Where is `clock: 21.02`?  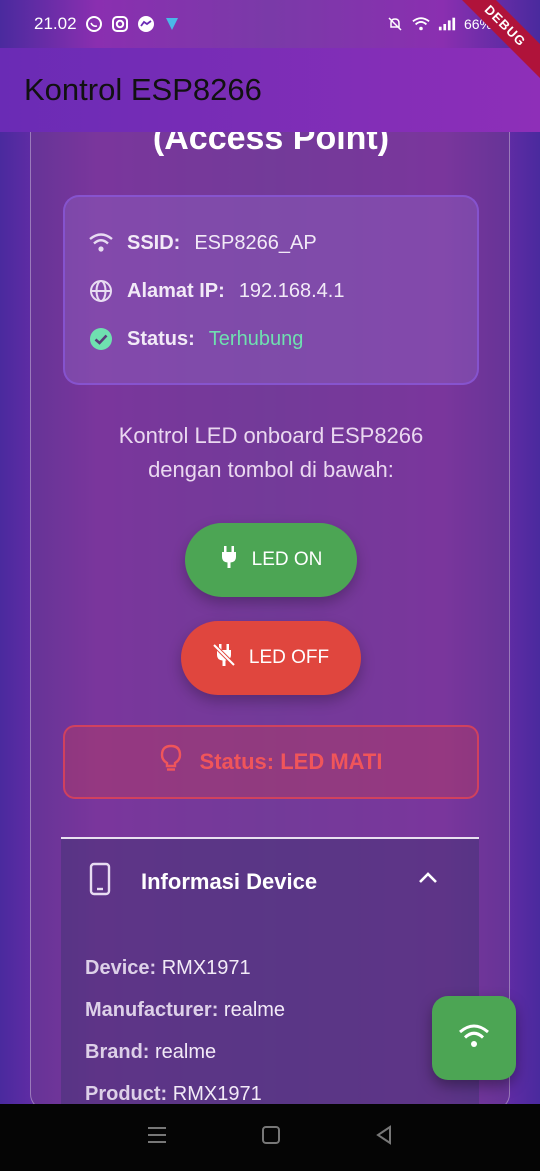 clock: 21.02 is located at coordinates (55, 23).